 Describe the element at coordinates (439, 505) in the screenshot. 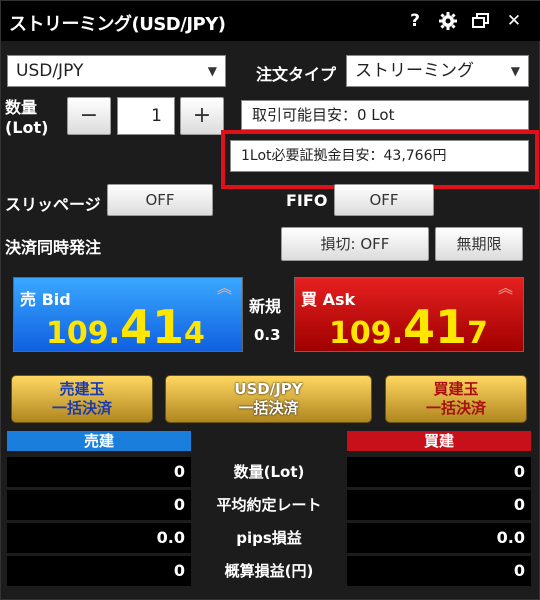

I see `buy-average-rate: 0` at that location.